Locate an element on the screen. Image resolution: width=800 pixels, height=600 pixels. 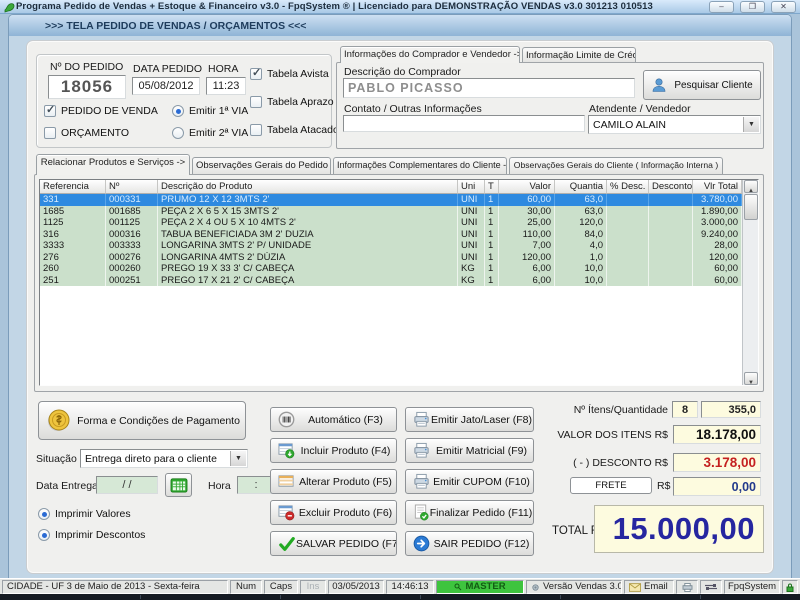
table-scrollbar is located at coordinates (750, 282).